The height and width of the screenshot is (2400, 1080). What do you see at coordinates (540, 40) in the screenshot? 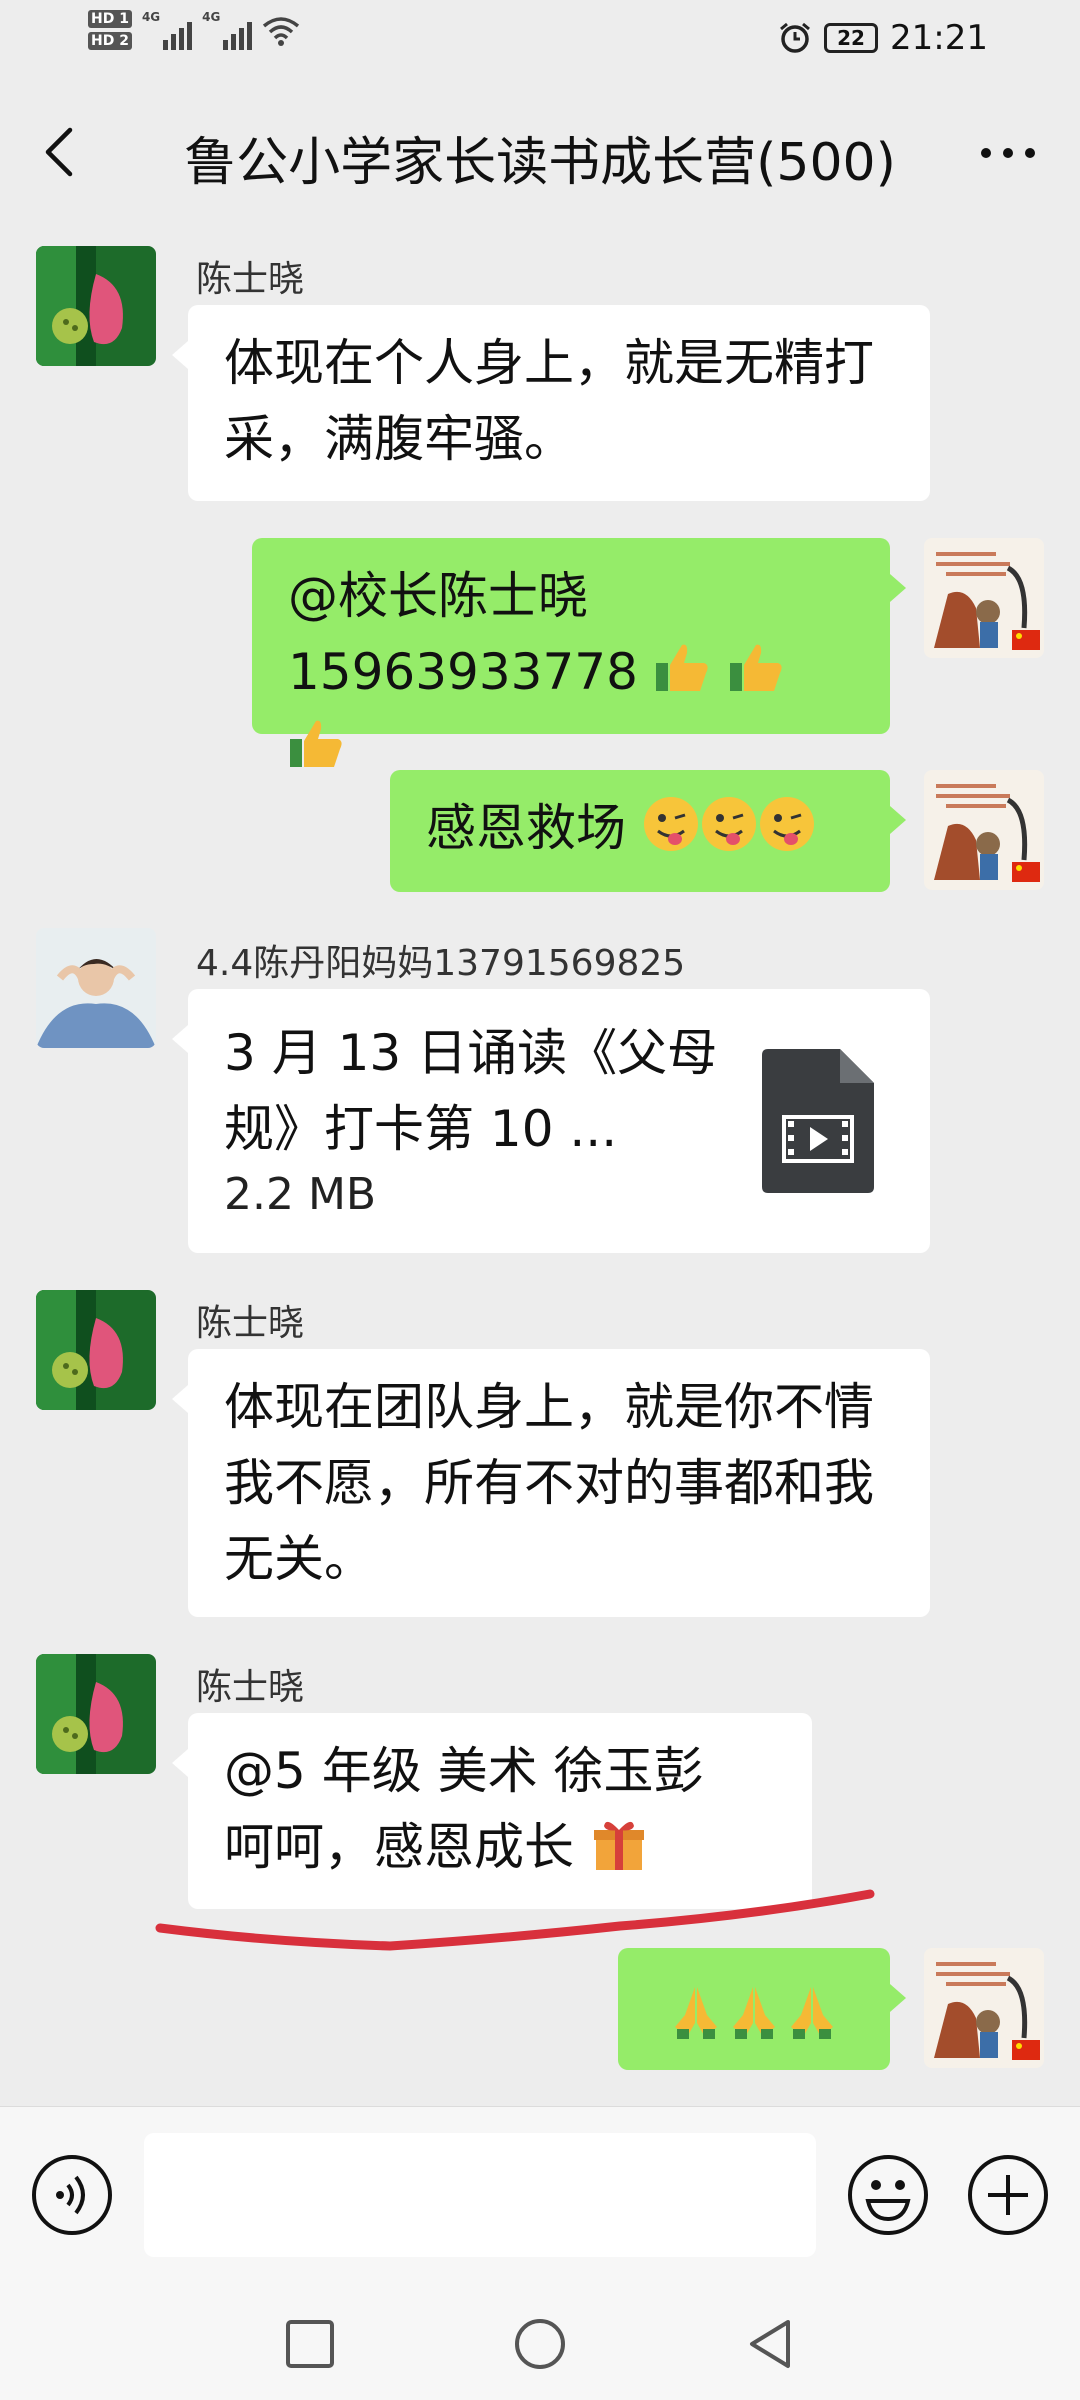
I see `status-bar: HD 1 HD 2 4G 4G 22 21:21` at bounding box center [540, 40].